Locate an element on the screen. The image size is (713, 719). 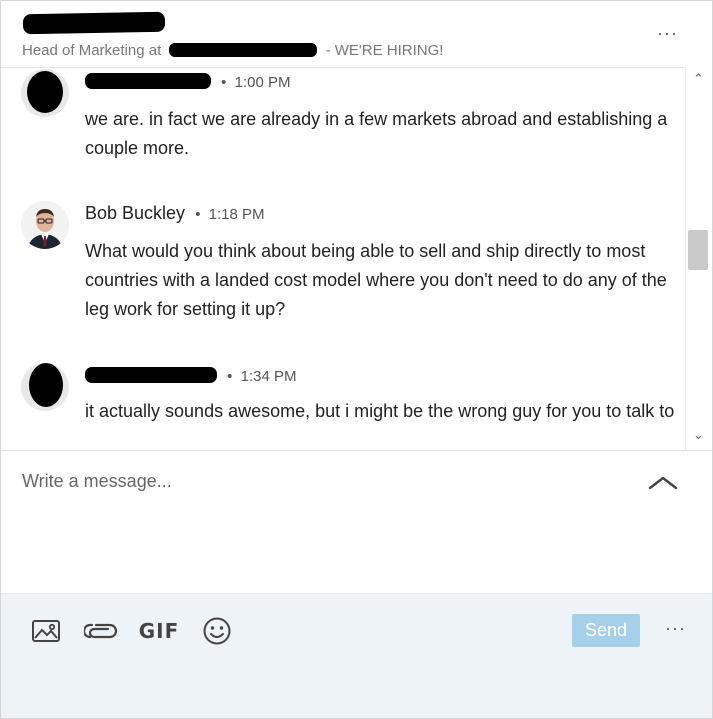
scroll-down-icon: ⌄ is located at coordinates (698, 435).